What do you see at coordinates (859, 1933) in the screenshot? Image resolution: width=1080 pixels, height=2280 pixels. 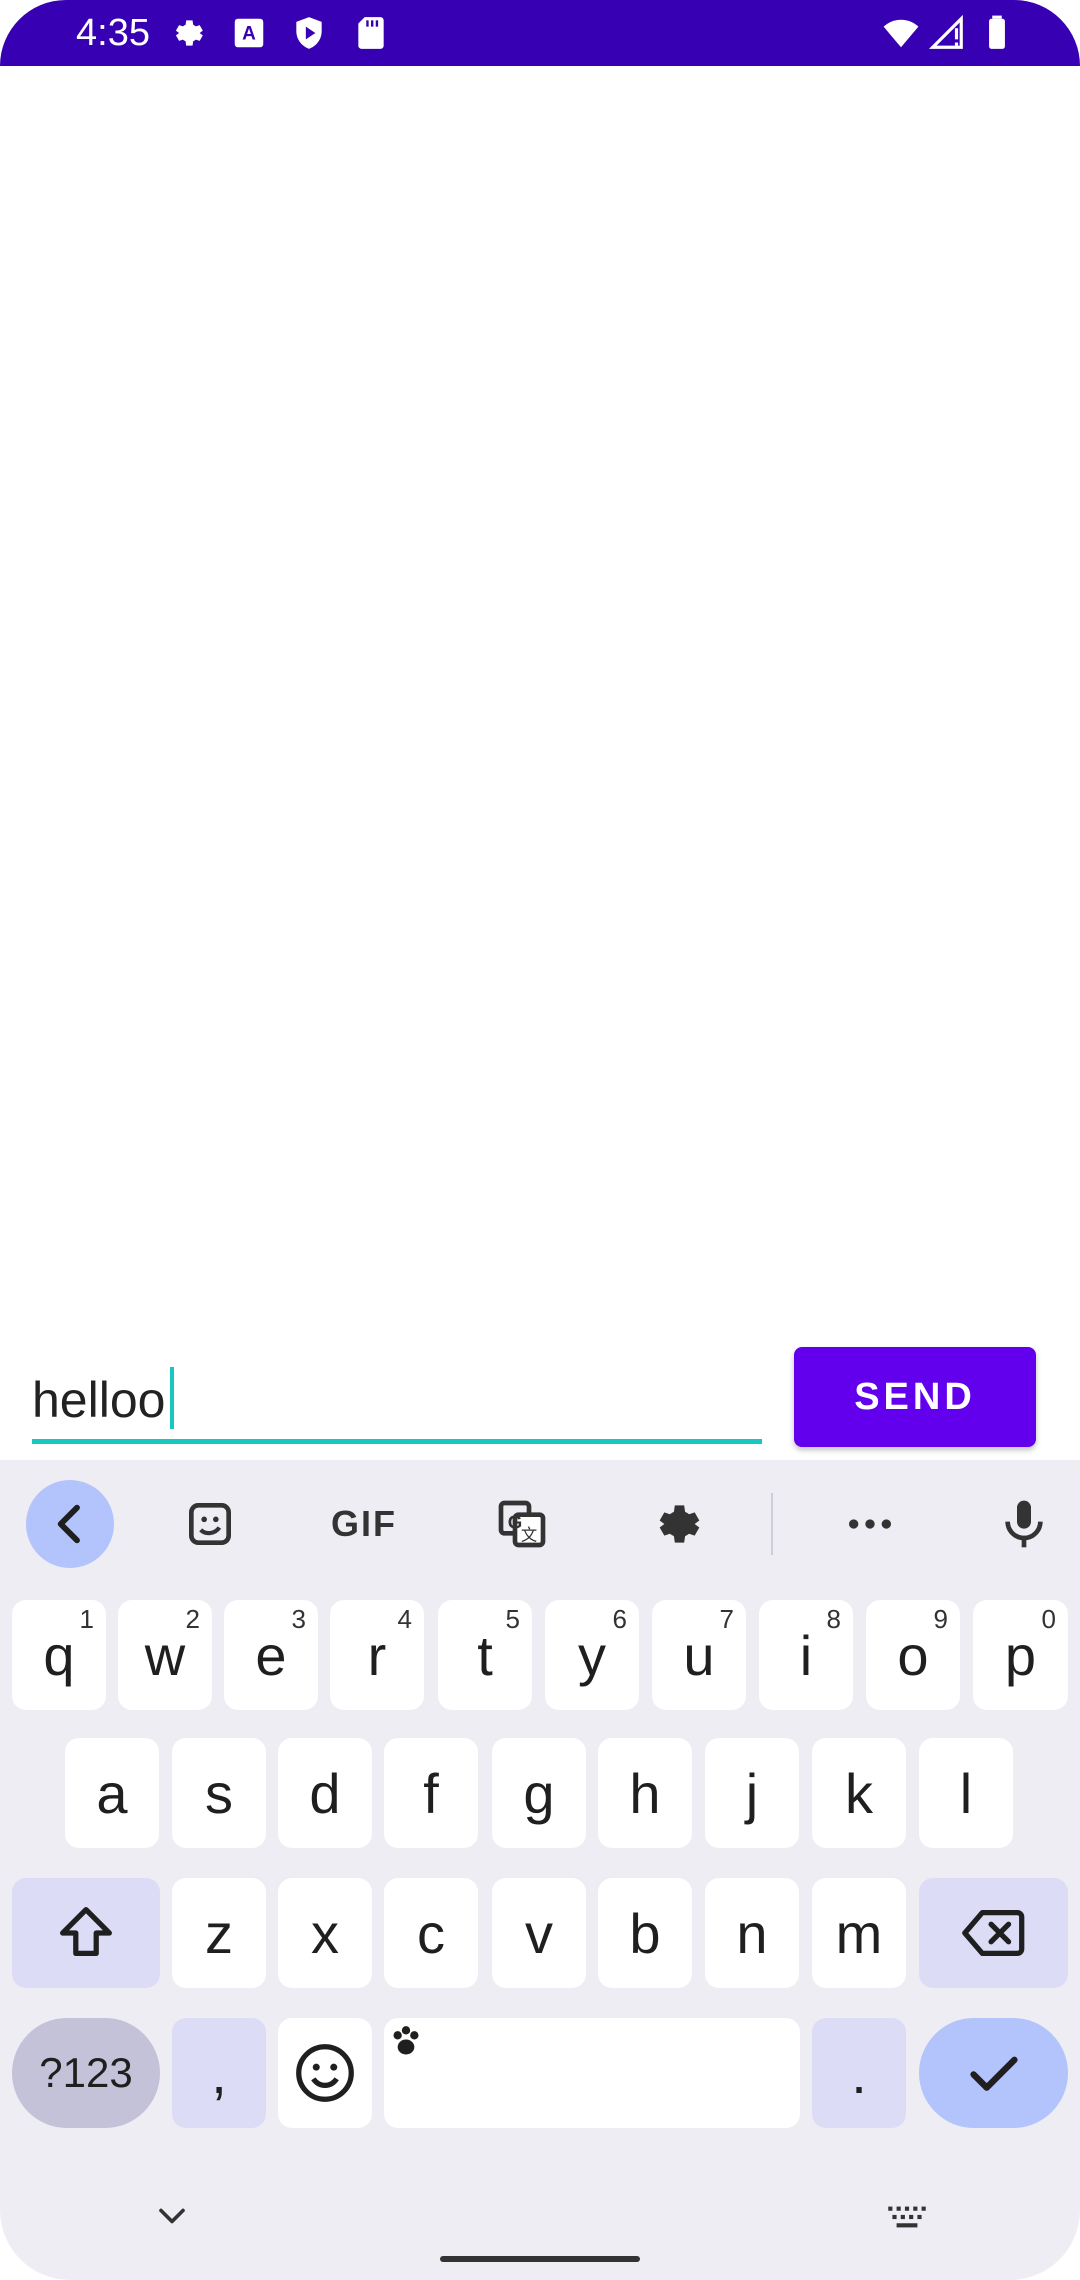 I see `key-m: m` at bounding box center [859, 1933].